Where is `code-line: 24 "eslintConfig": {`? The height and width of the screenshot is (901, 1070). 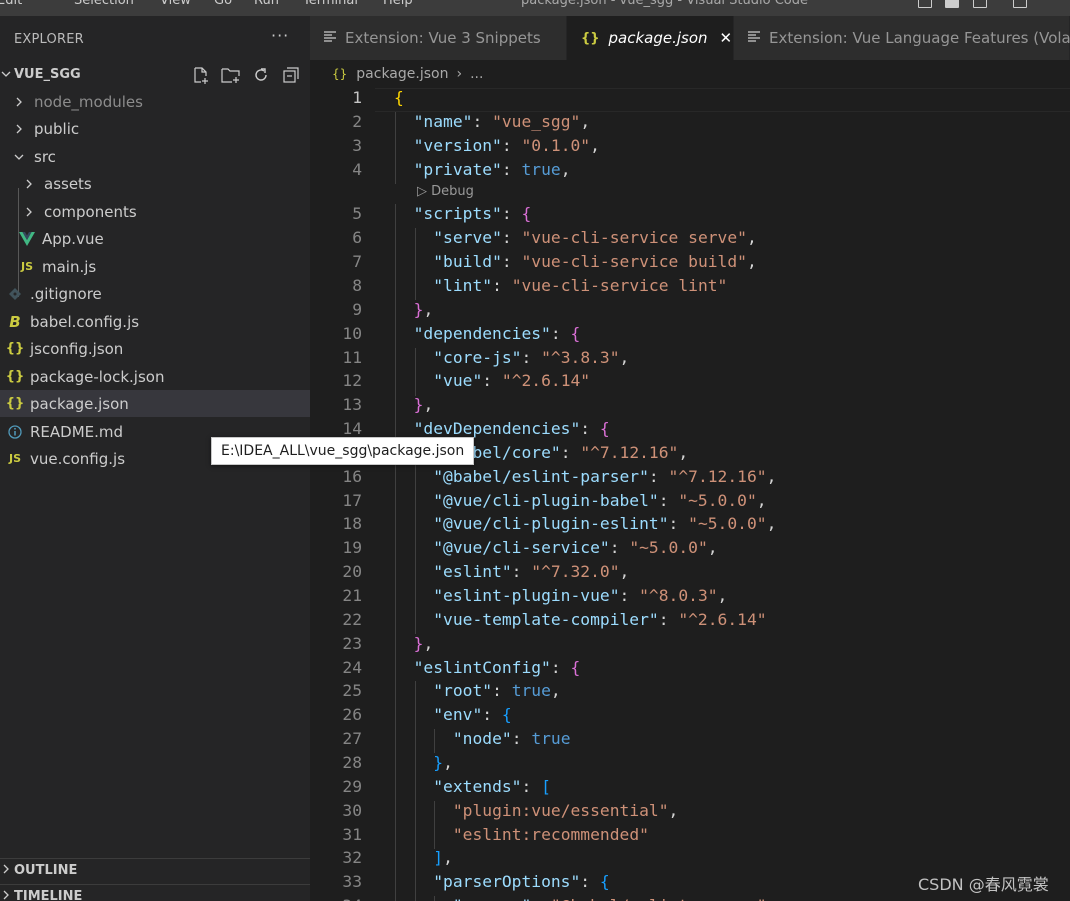 code-line: 24 "eslintConfig": { is located at coordinates (690, 670).